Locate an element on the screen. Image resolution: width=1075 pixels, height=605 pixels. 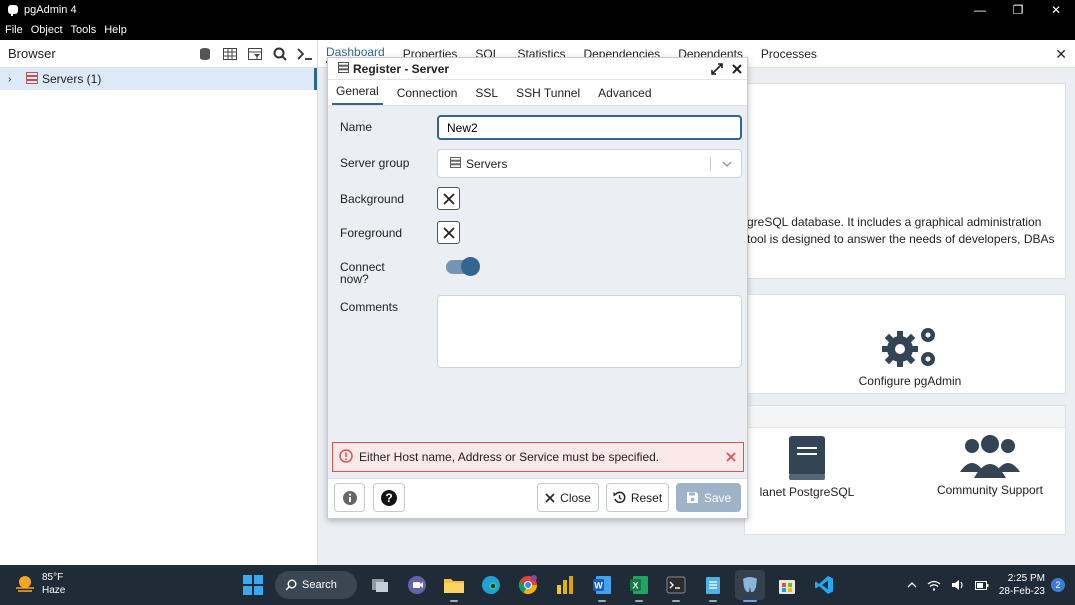
help-button: ? is located at coordinates (389, 497).